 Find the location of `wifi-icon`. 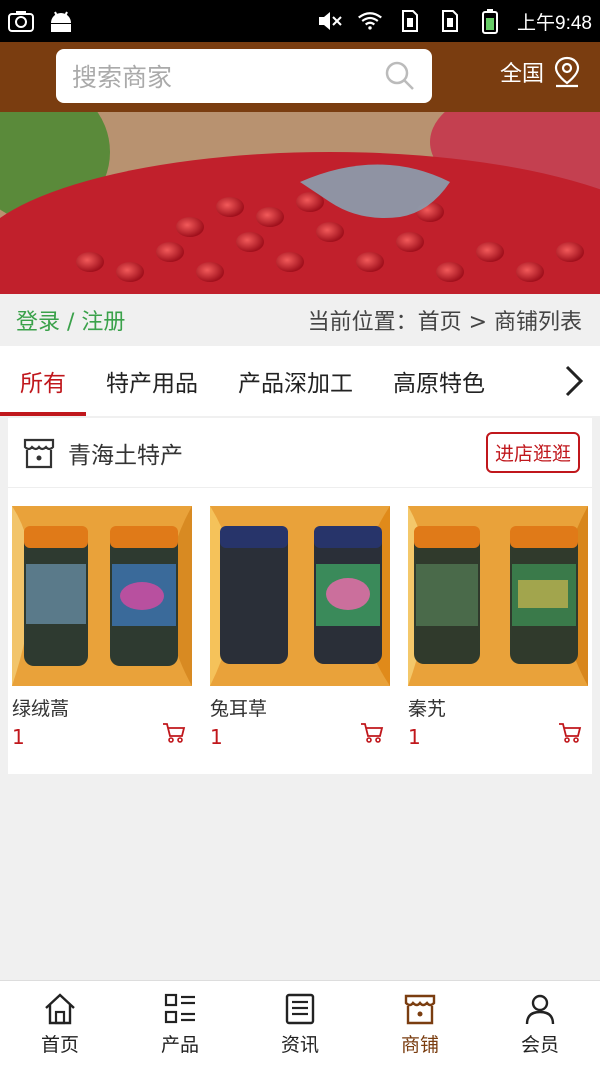

wifi-icon is located at coordinates (370, 21).